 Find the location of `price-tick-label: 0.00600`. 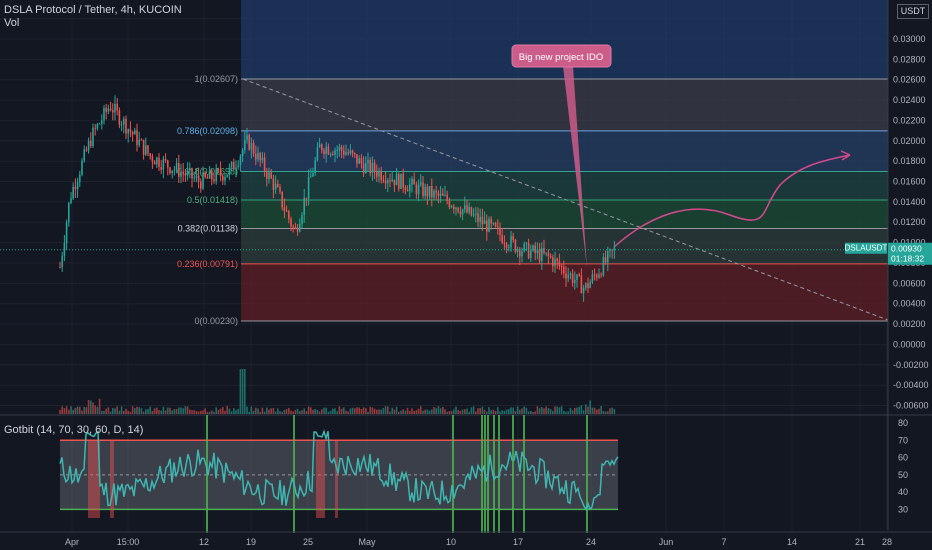

price-tick-label: 0.00600 is located at coordinates (909, 283).